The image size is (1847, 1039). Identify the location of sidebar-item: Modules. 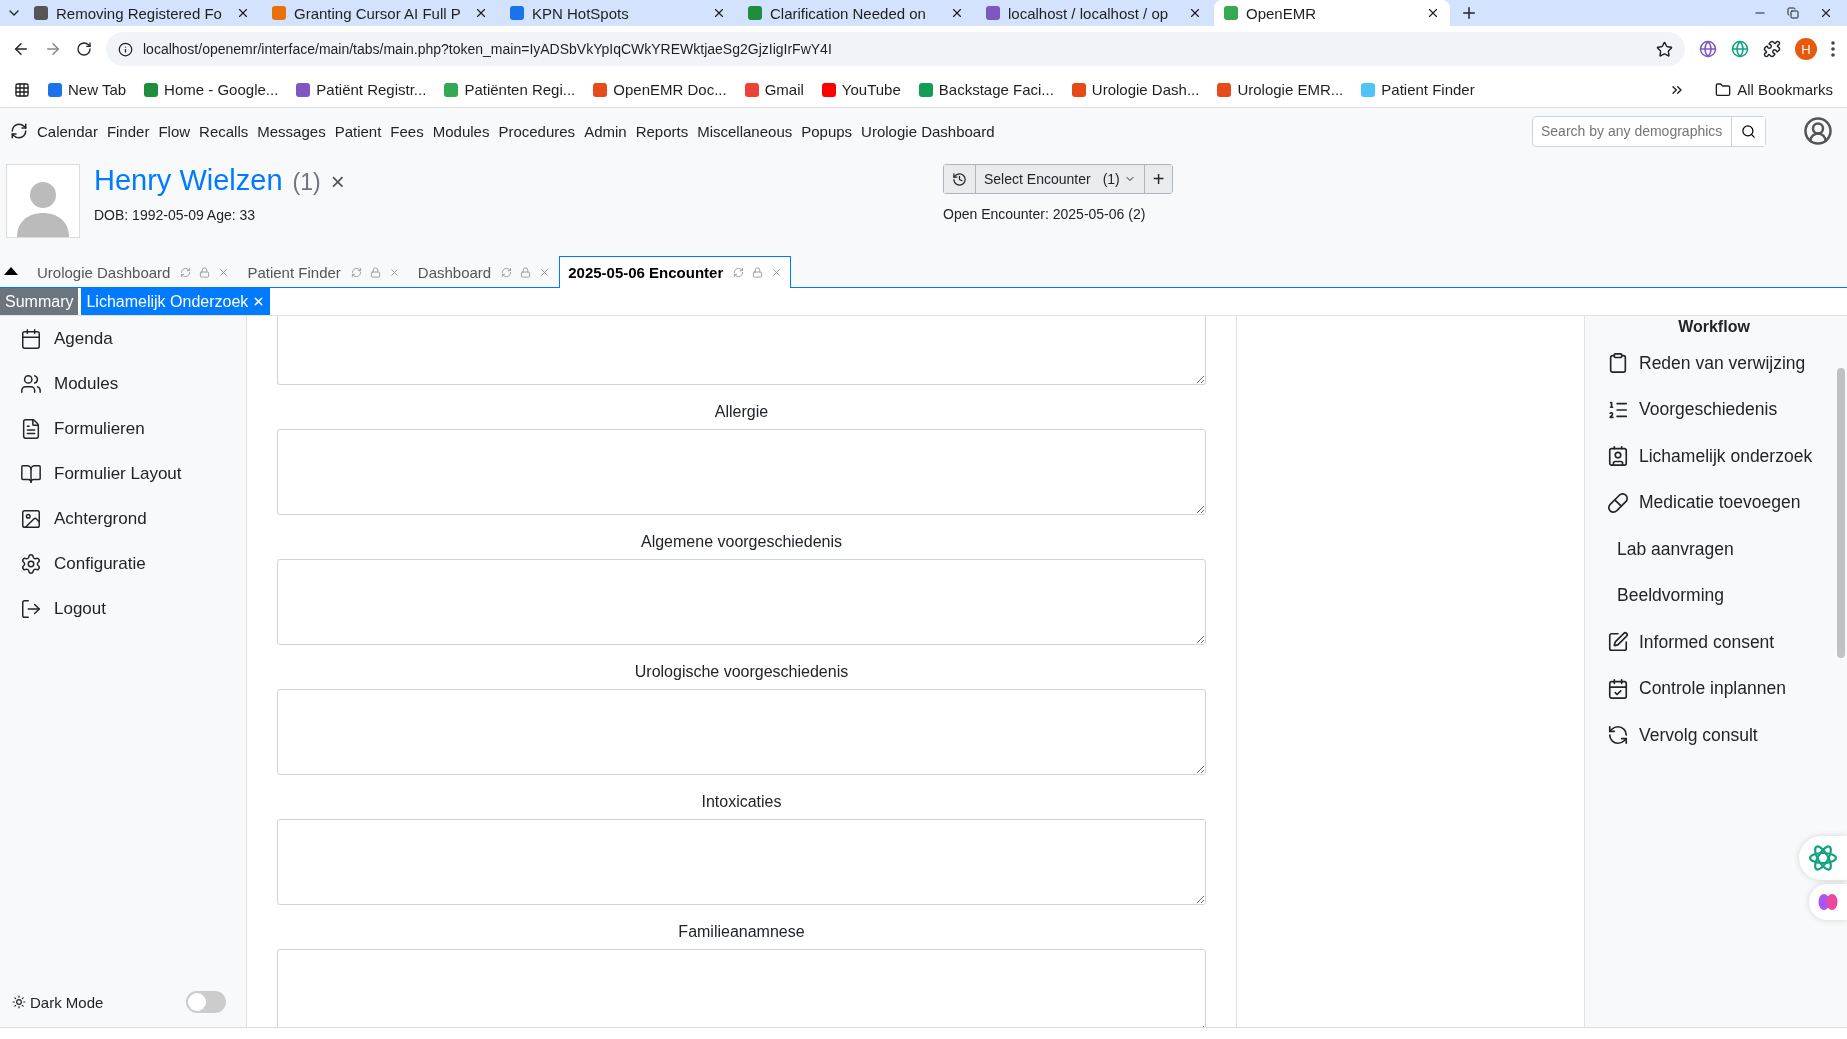
(123, 383).